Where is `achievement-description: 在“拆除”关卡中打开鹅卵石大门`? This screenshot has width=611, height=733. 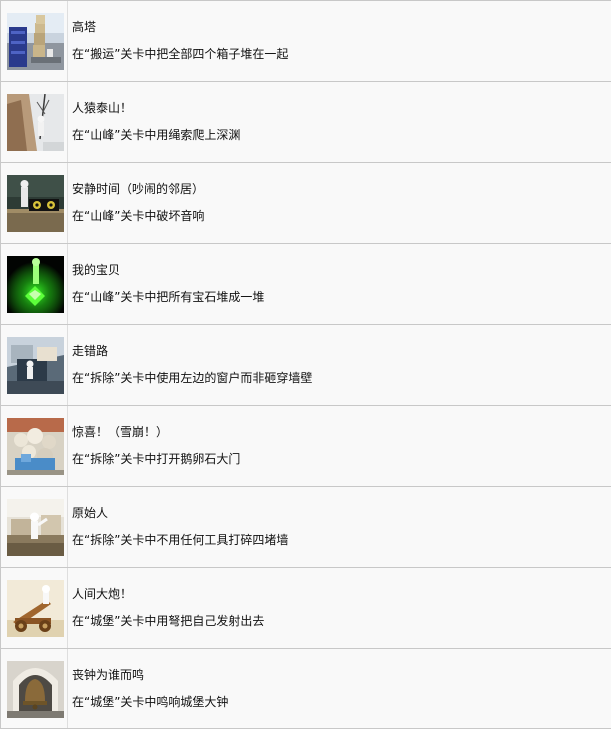
achievement-description: 在“拆除”关卡中打开鹅卵石大门 is located at coordinates (156, 459).